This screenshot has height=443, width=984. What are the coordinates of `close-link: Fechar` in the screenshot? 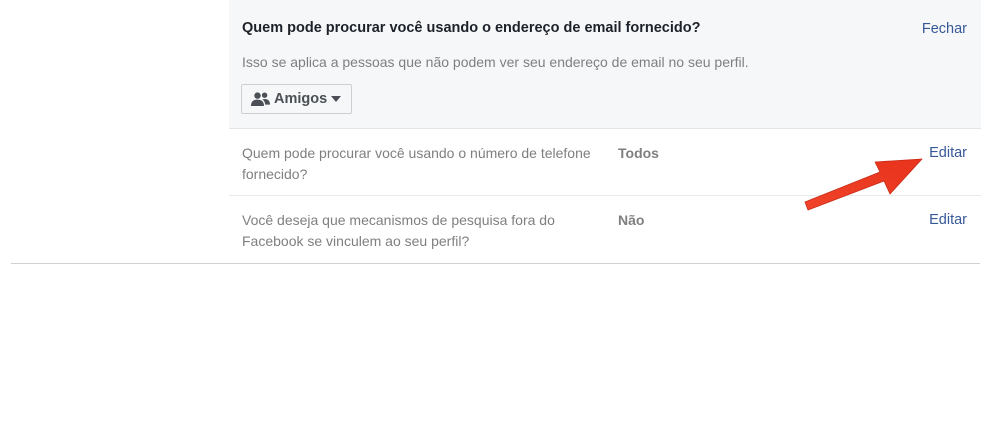 It's located at (944, 29).